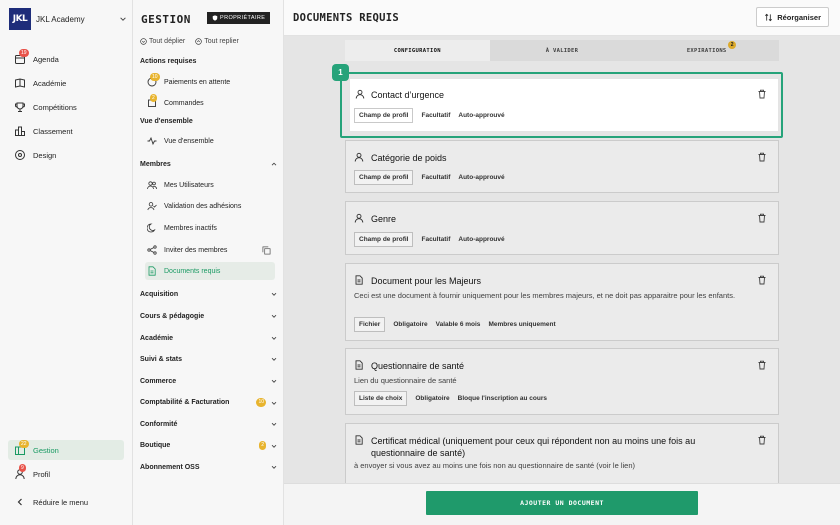  What do you see at coordinates (66, 131) in the screenshot?
I see `nav-item-classement: Classement` at bounding box center [66, 131].